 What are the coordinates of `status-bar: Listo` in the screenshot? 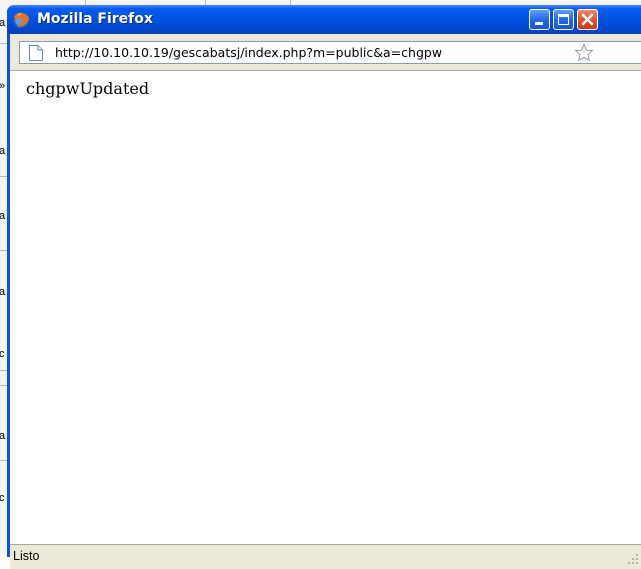 It's located at (325, 556).